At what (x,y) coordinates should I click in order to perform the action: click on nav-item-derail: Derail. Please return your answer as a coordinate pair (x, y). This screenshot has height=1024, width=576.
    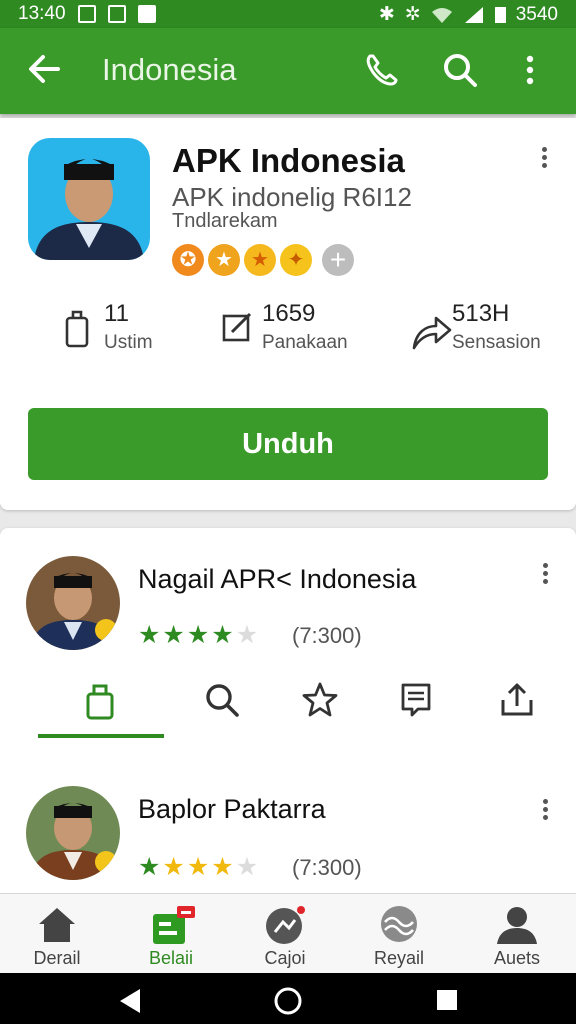
    Looking at the image, I should click on (57, 934).